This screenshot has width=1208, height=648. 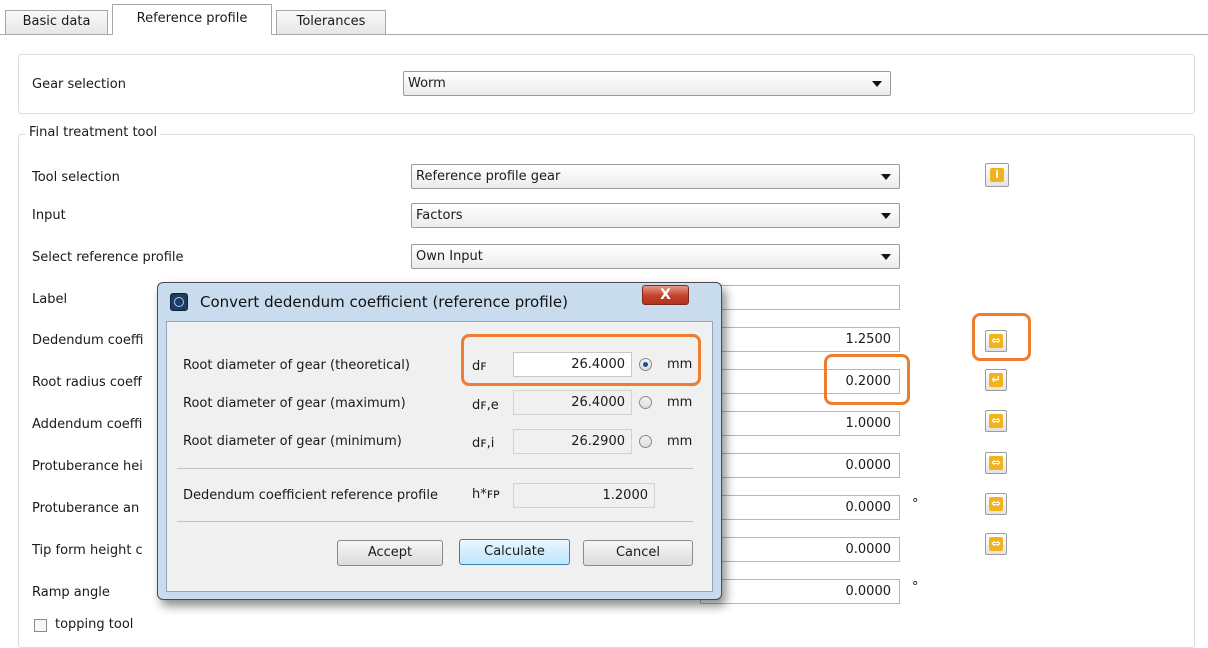 I want to click on select-reference-profile-combo: Own Input, so click(x=655, y=256).